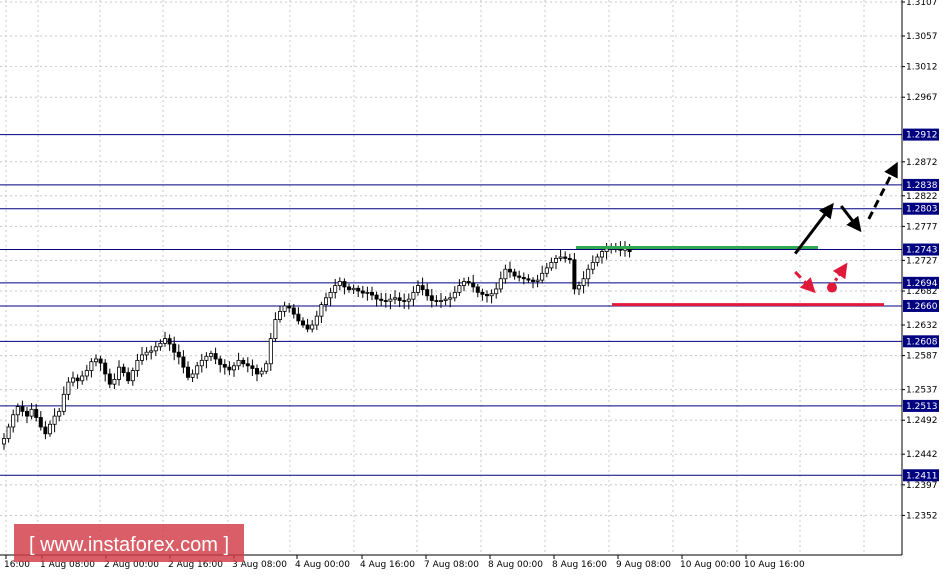 This screenshot has height=575, width=943. I want to click on time-tick-label: 9 Aug 08:00, so click(643, 565).